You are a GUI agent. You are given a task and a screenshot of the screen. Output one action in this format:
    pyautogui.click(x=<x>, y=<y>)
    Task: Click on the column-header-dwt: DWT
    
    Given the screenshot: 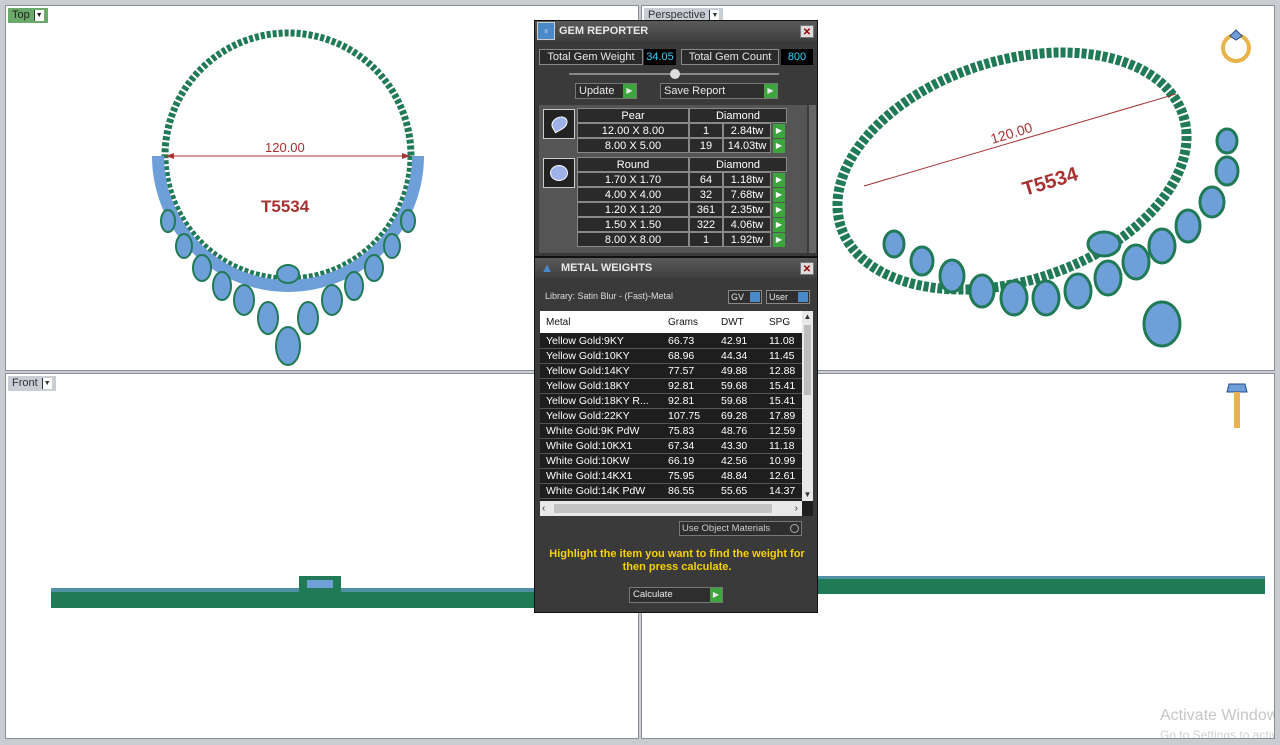 What is the action you would take?
    pyautogui.click(x=732, y=322)
    